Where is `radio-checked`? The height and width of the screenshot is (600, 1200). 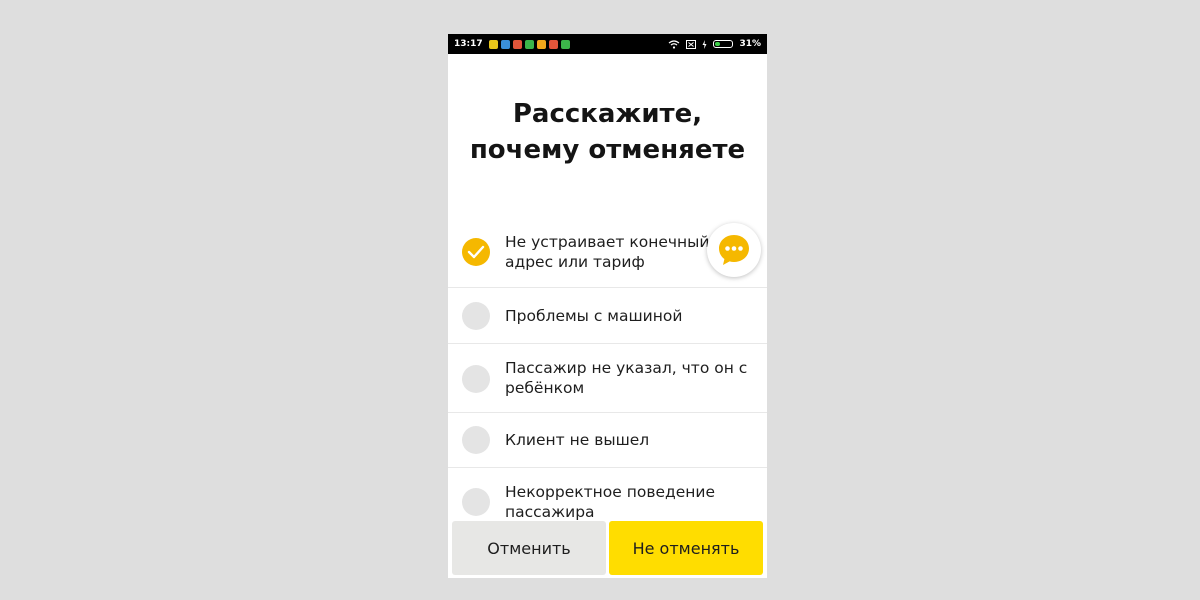
radio-checked is located at coordinates (476, 252).